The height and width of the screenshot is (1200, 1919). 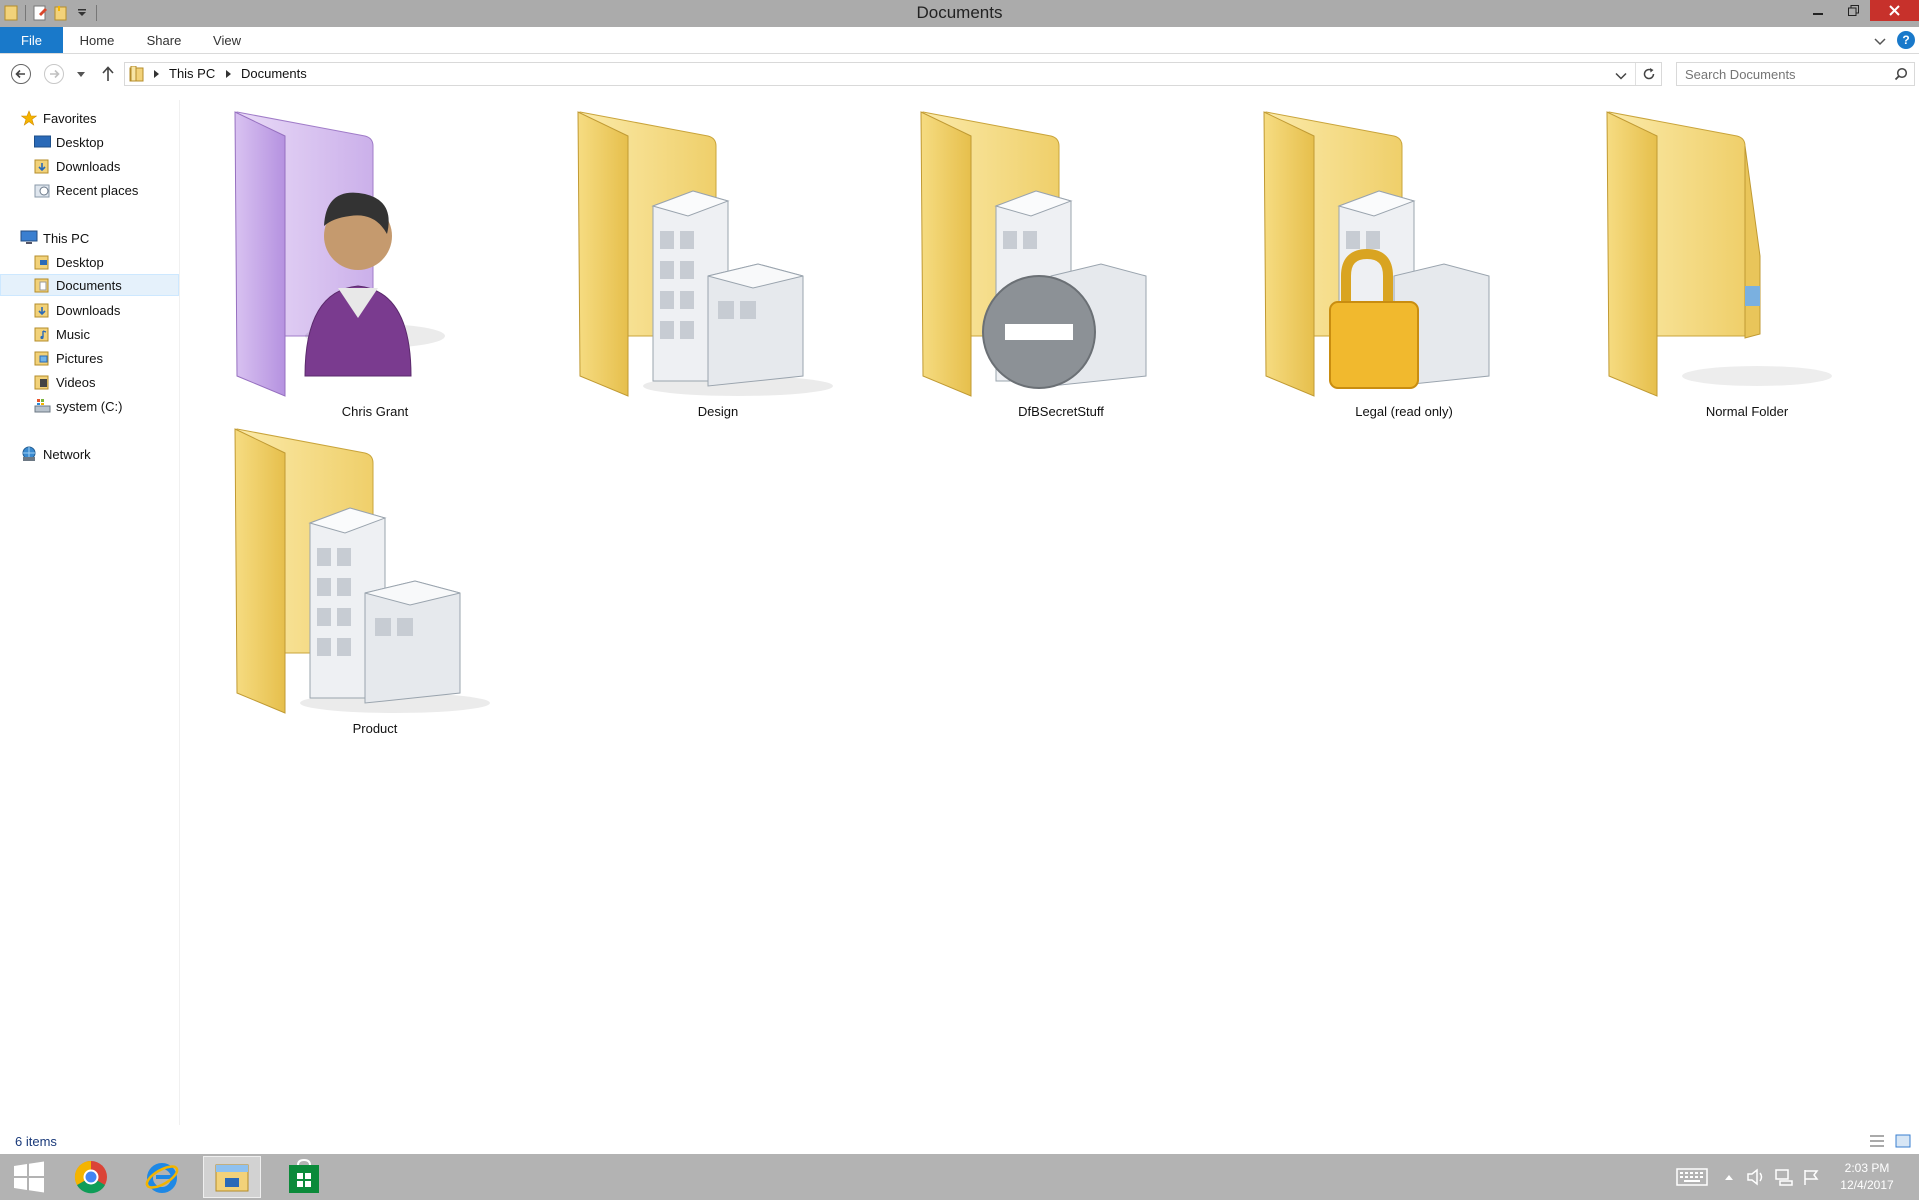 What do you see at coordinates (68, 262) in the screenshot?
I see `nav-this-pc-desktop: Desktop` at bounding box center [68, 262].